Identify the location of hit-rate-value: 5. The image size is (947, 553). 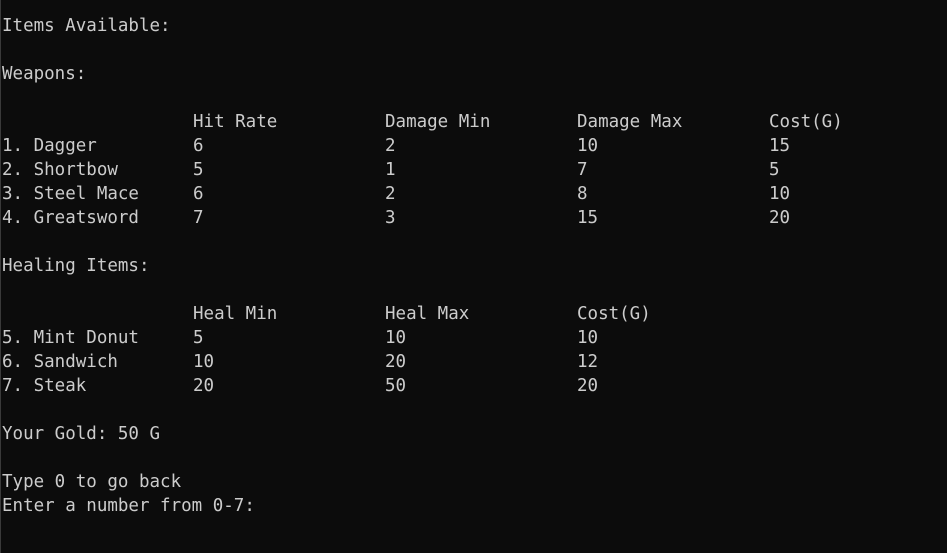
(198, 170).